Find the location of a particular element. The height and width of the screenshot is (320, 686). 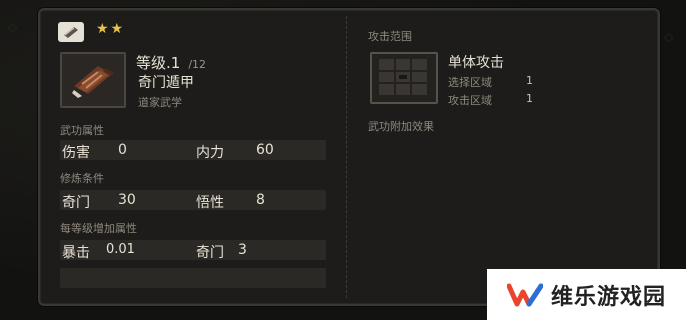

stat-value: 60 is located at coordinates (265, 150).